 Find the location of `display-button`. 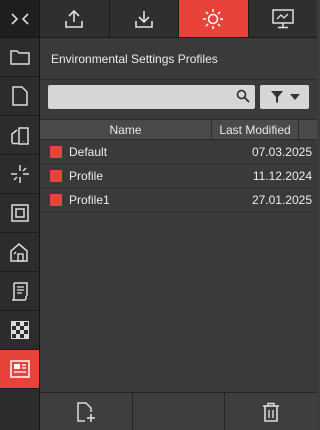

display-button is located at coordinates (282, 19).